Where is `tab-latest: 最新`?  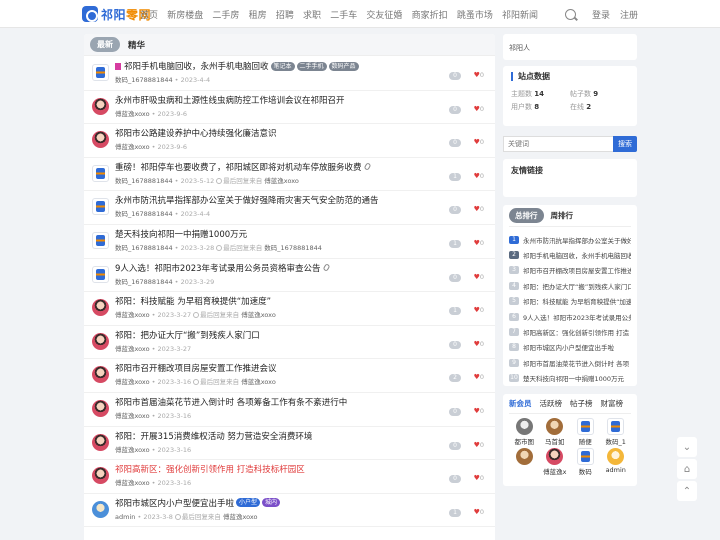 tab-latest: 最新 is located at coordinates (105, 44).